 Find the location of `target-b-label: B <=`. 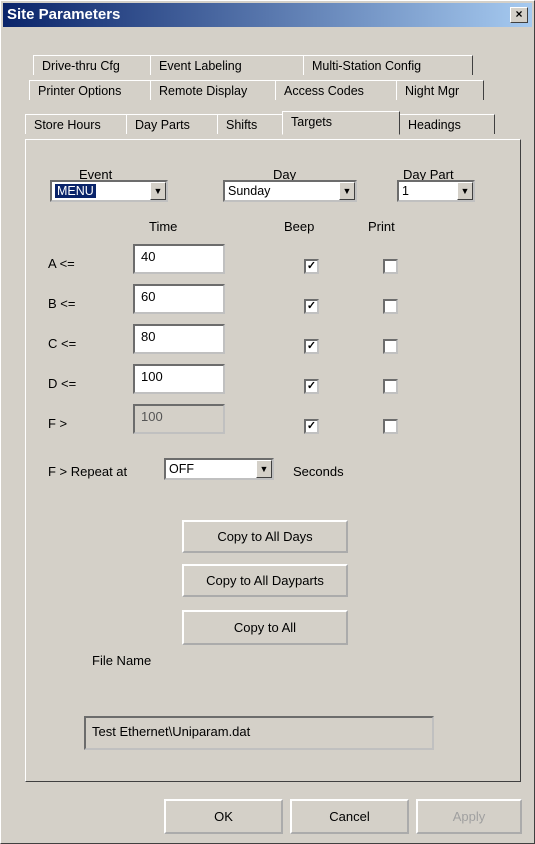

target-b-label: B <= is located at coordinates (62, 303).